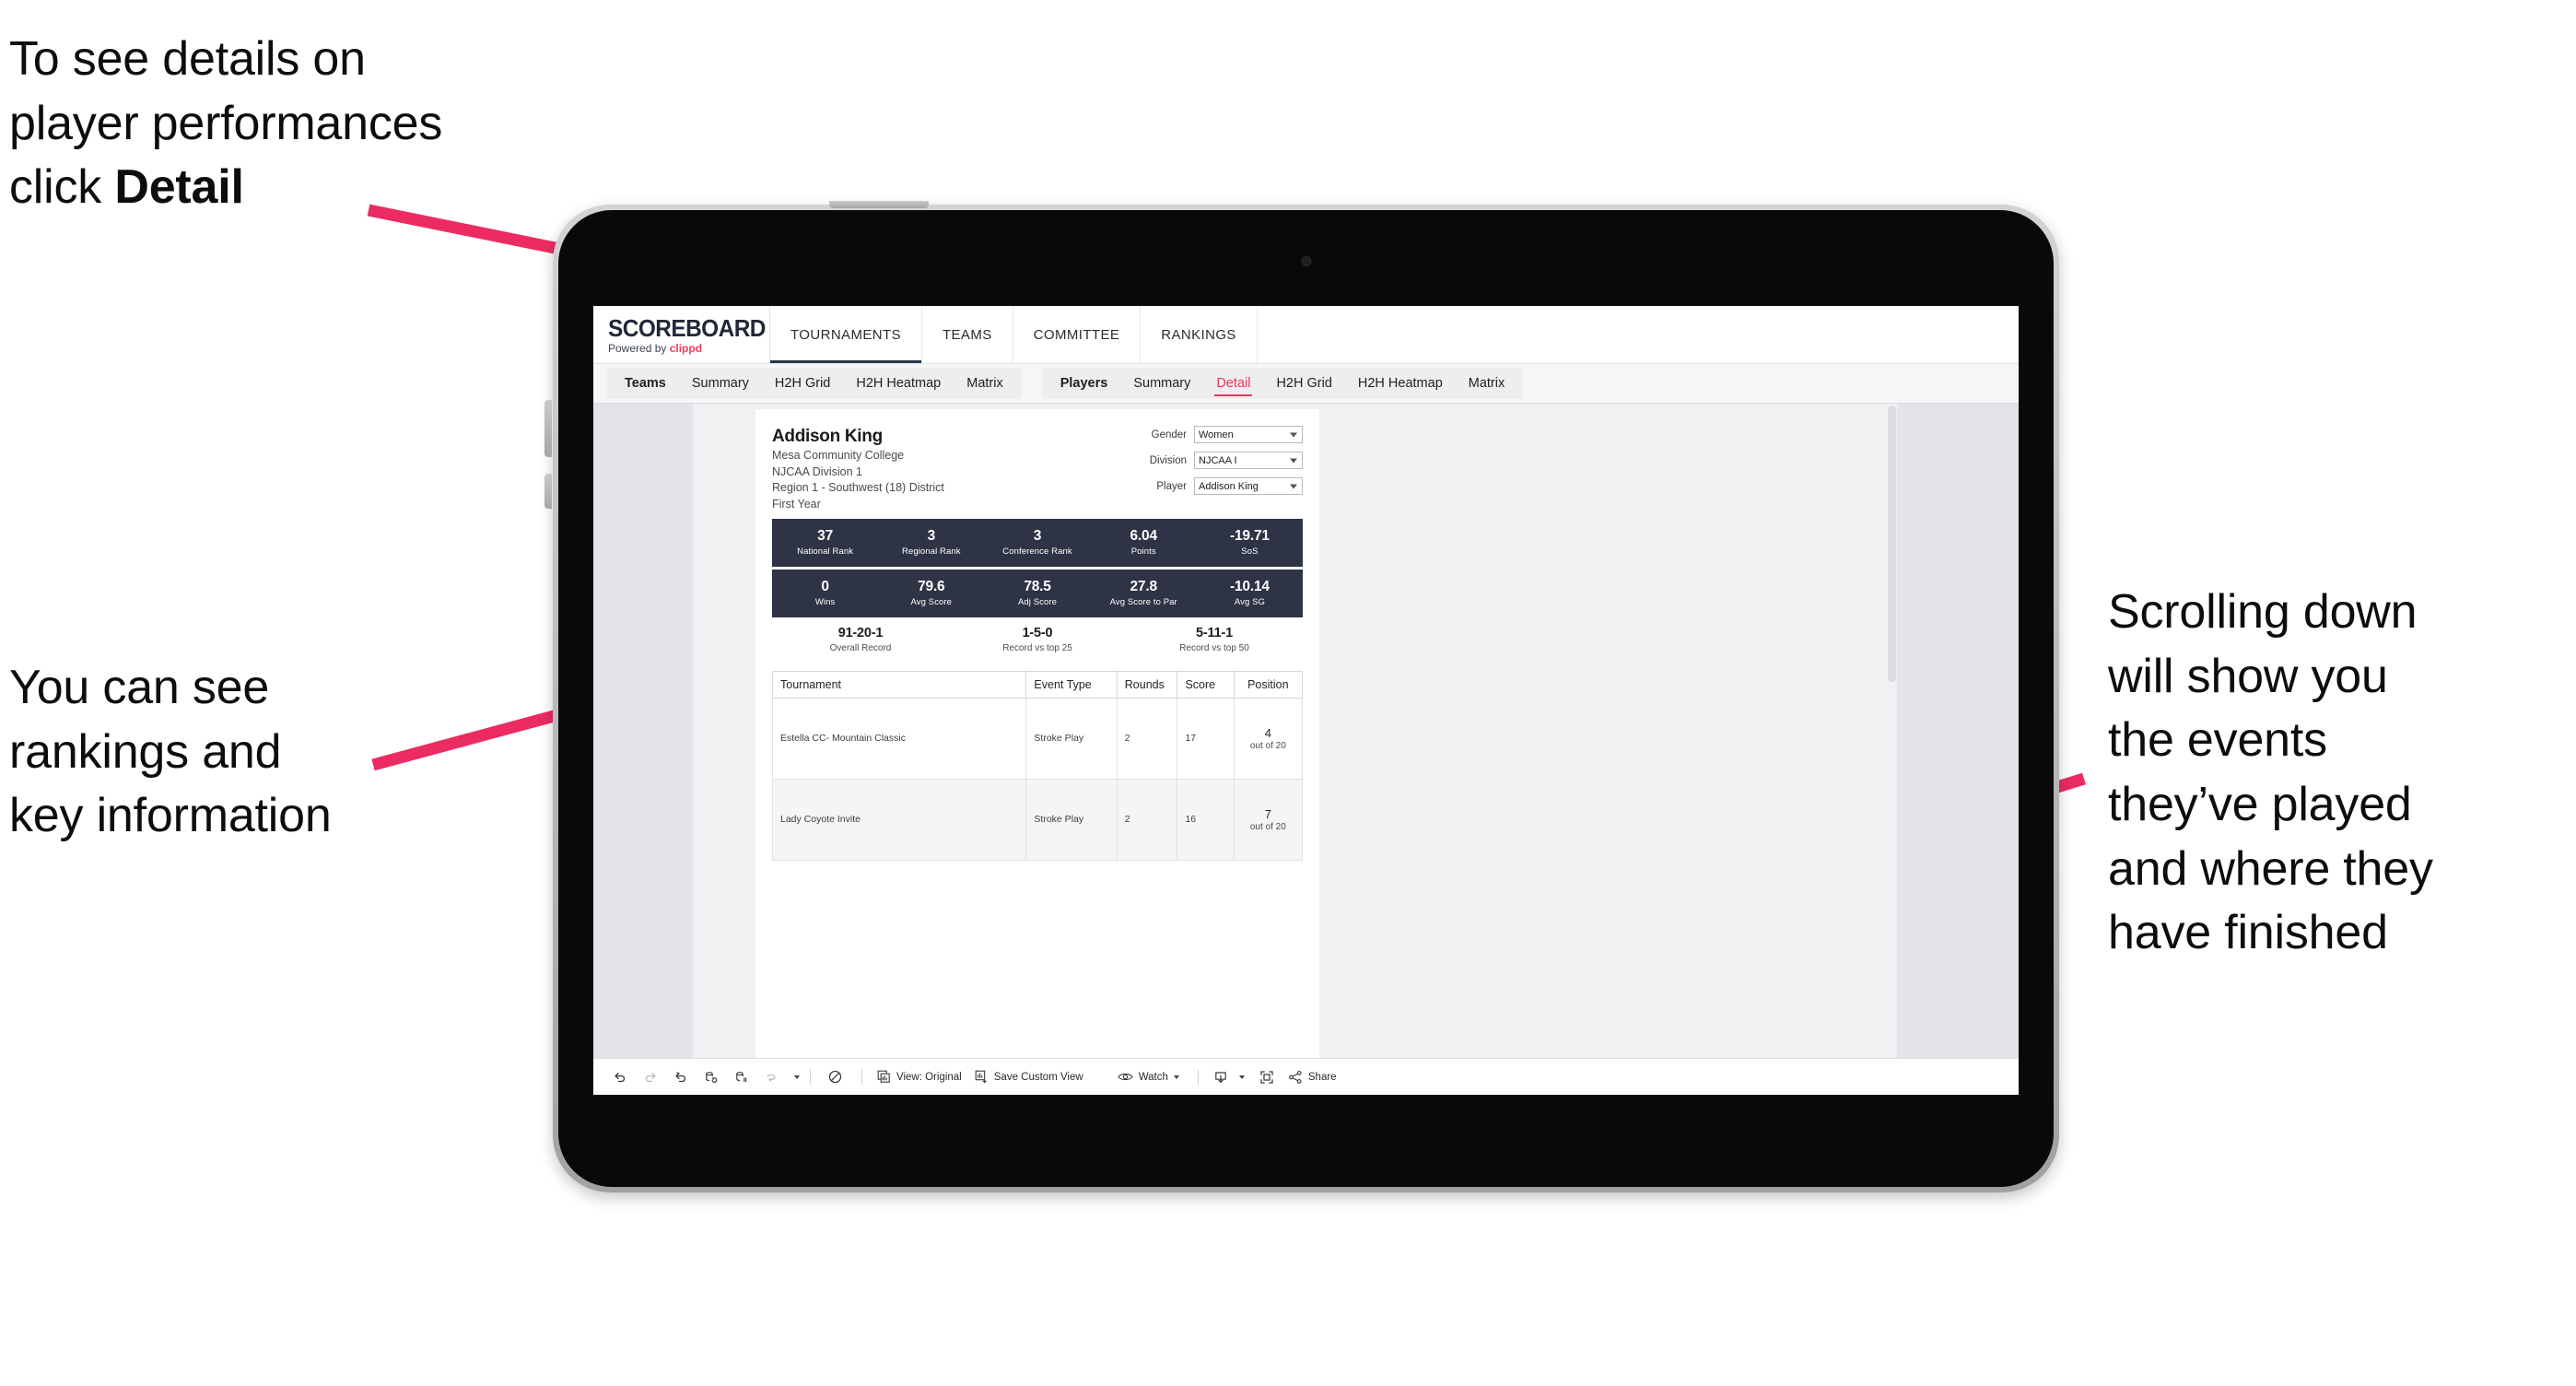 This screenshot has width=2576, height=1386. Describe the element at coordinates (720, 383) in the screenshot. I see `tab-teams-summary: Summary` at that location.